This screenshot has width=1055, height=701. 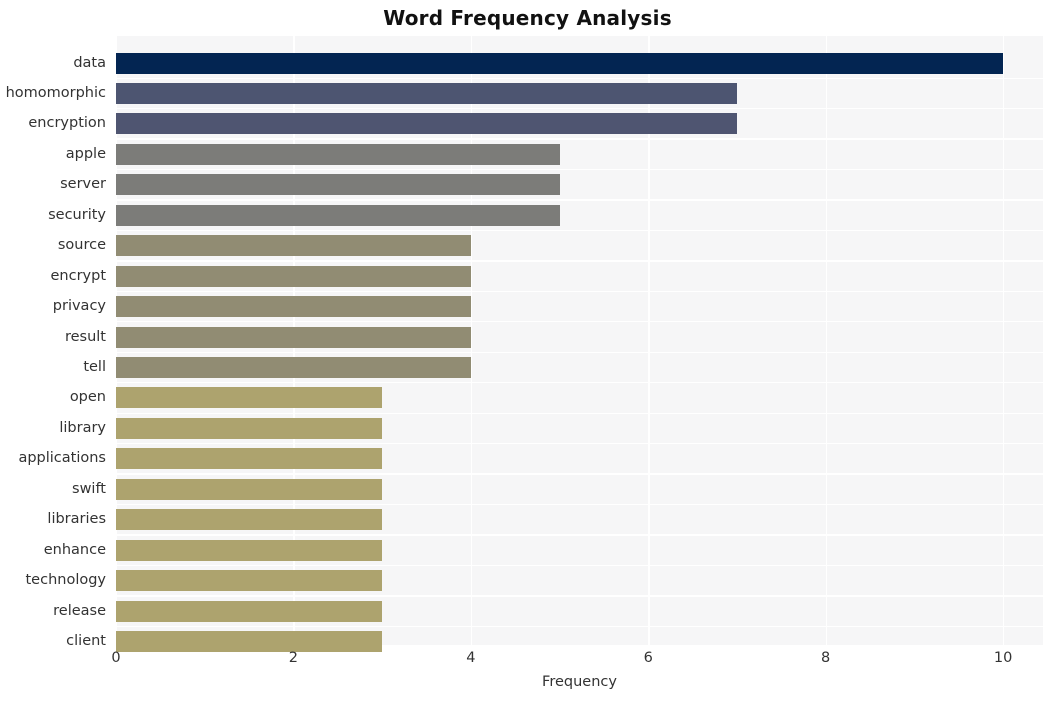 What do you see at coordinates (86, 641) in the screenshot?
I see `y-axis-tick-label: client` at bounding box center [86, 641].